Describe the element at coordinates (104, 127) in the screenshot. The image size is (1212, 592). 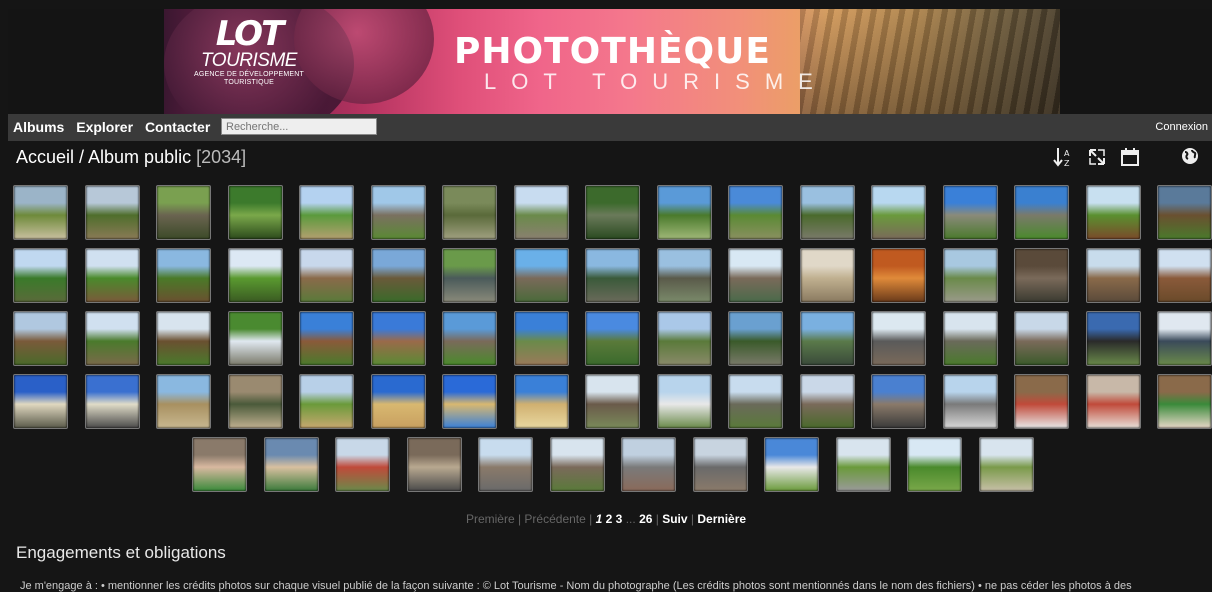
I see `menu-explorer: Explorer` at that location.